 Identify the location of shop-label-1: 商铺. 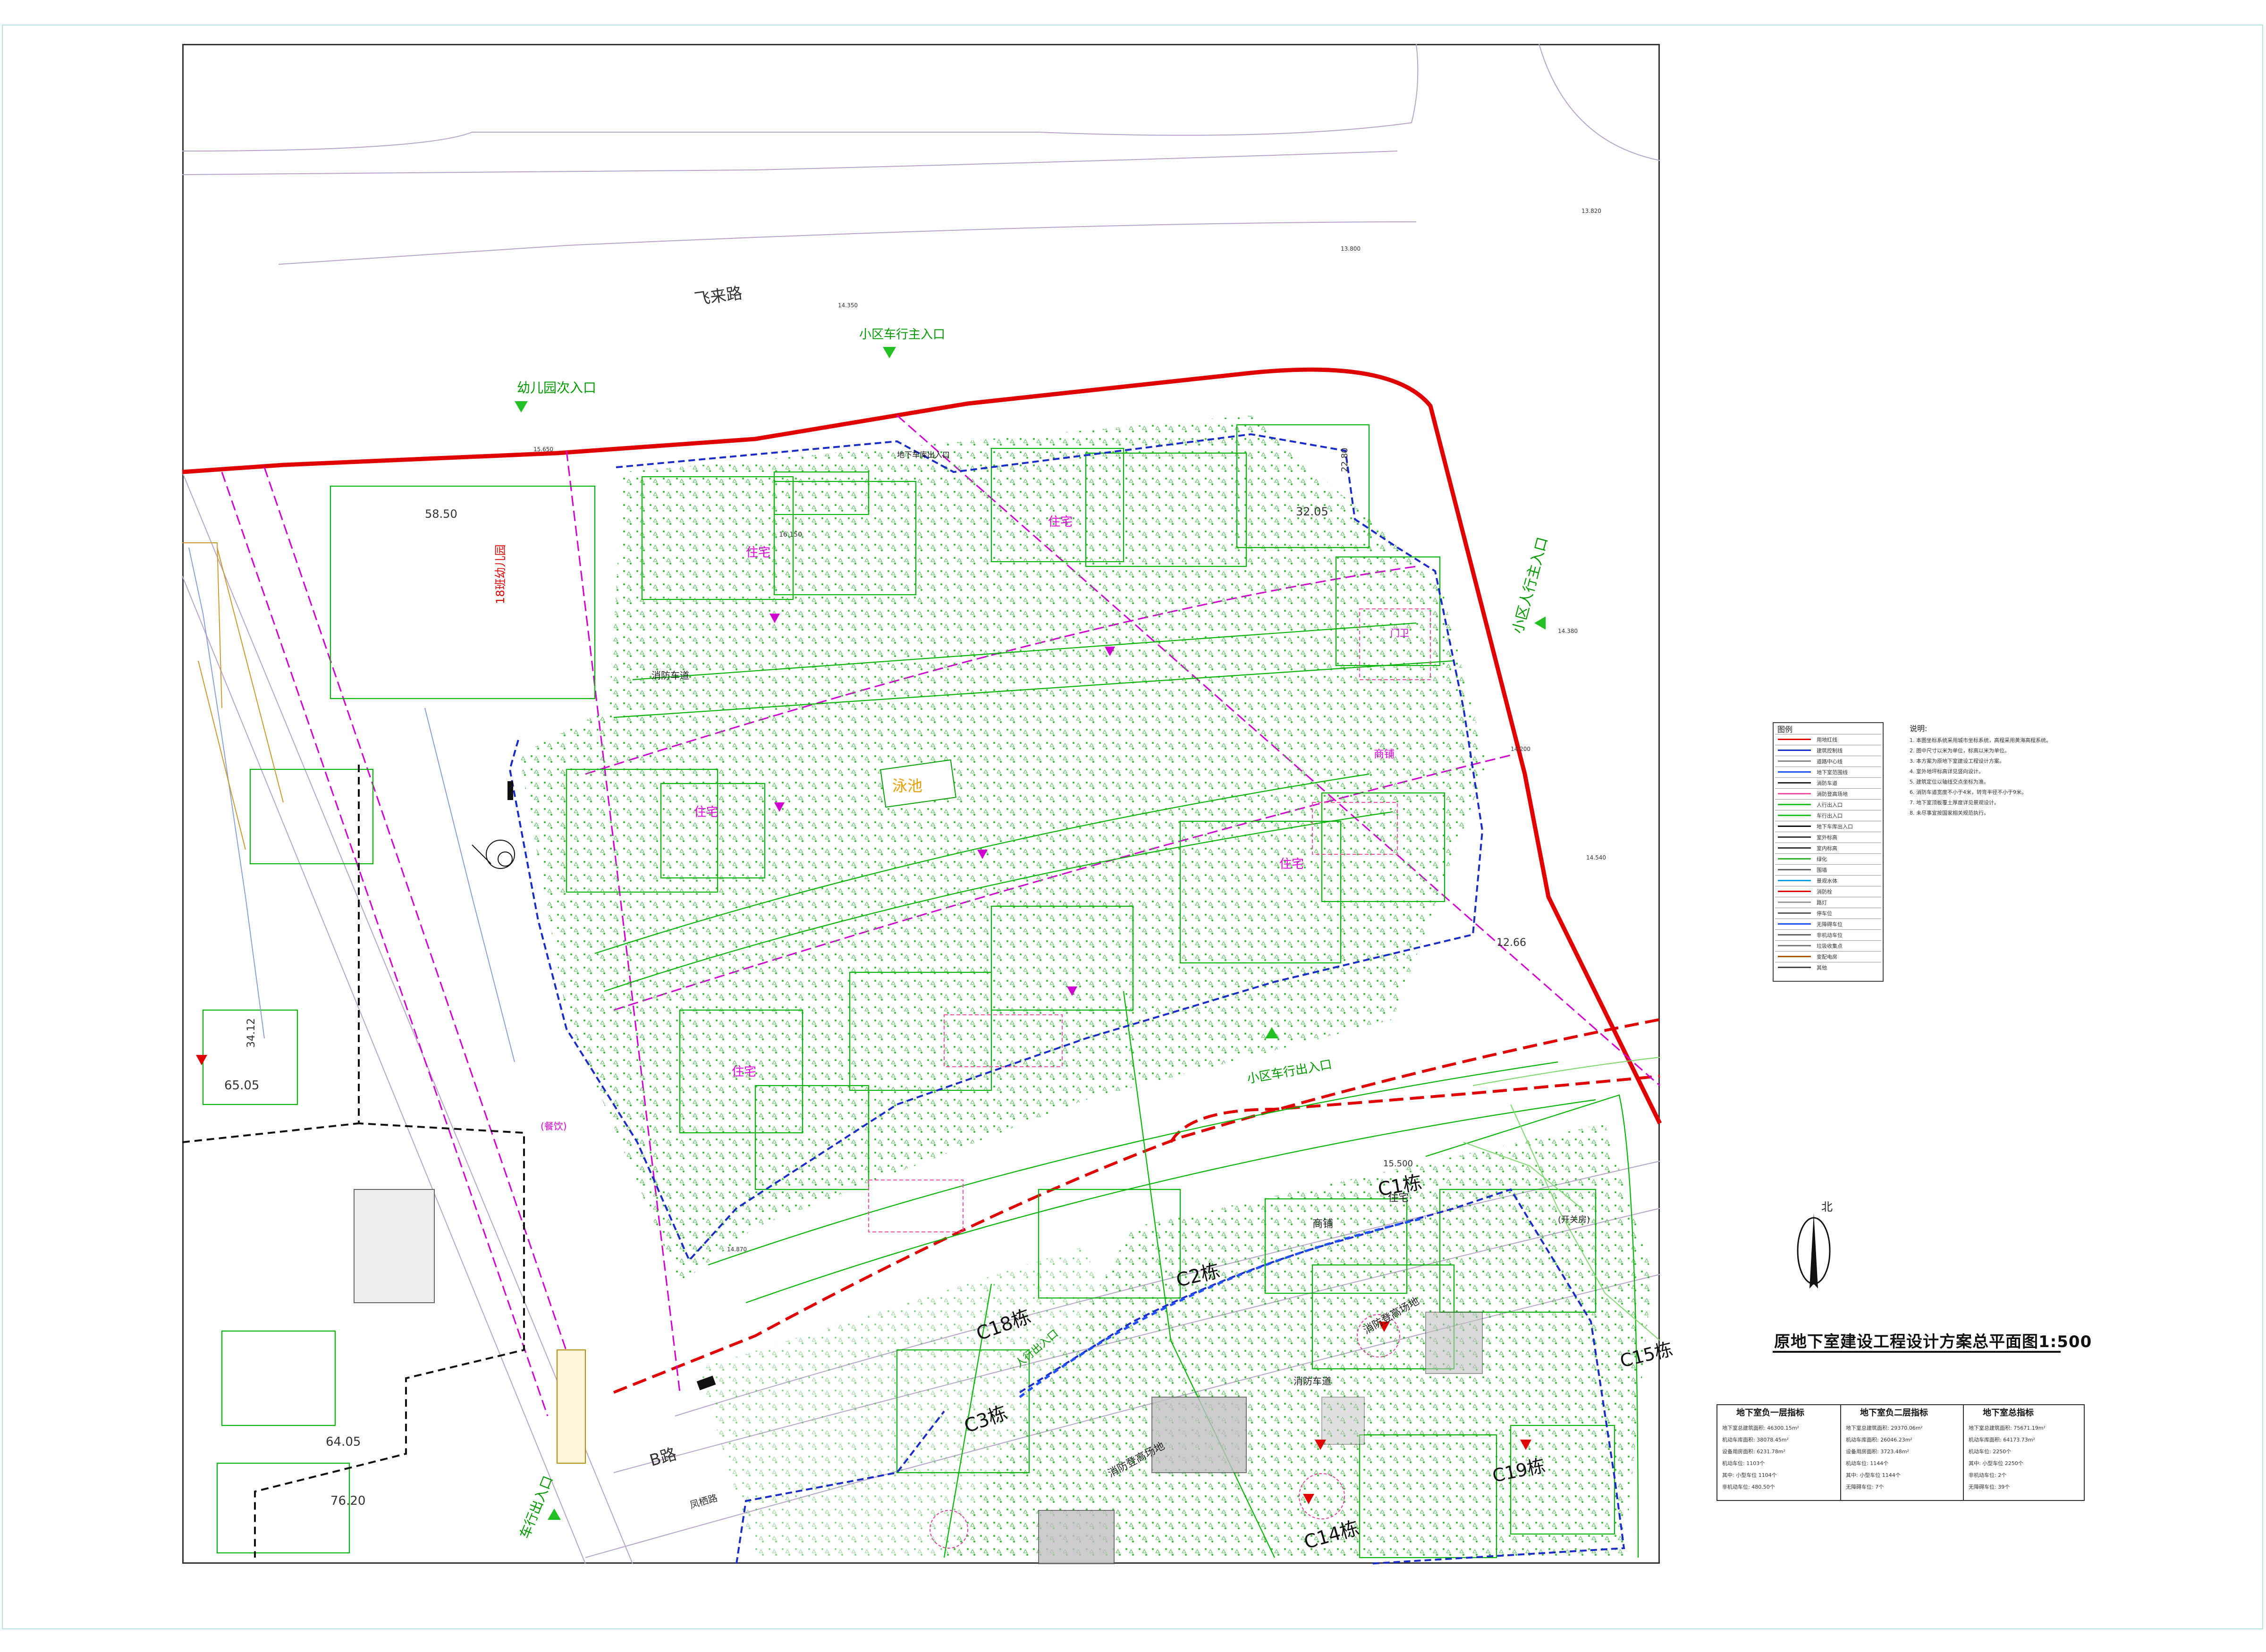
(1384, 754).